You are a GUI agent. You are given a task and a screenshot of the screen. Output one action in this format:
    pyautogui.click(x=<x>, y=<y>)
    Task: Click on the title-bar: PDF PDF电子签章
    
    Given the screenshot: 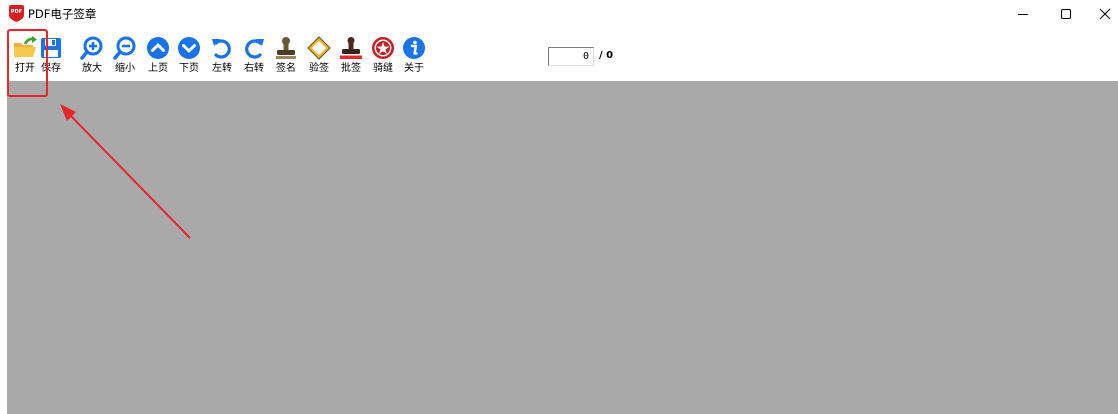 What is the action you would take?
    pyautogui.click(x=559, y=14)
    